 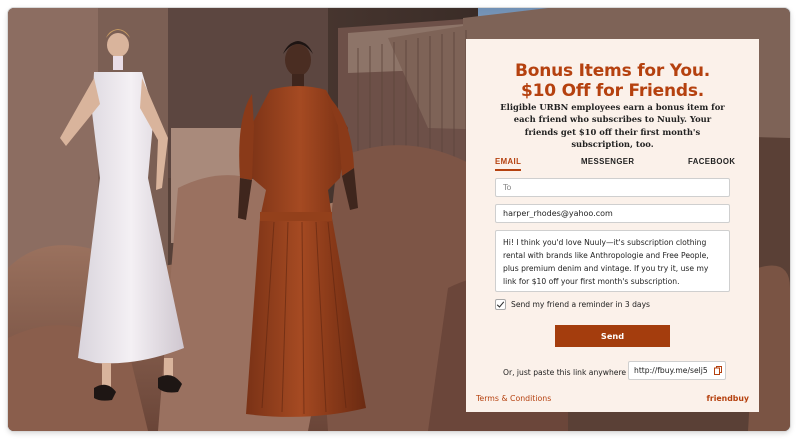 I want to click on from-email-input, so click(x=612, y=213).